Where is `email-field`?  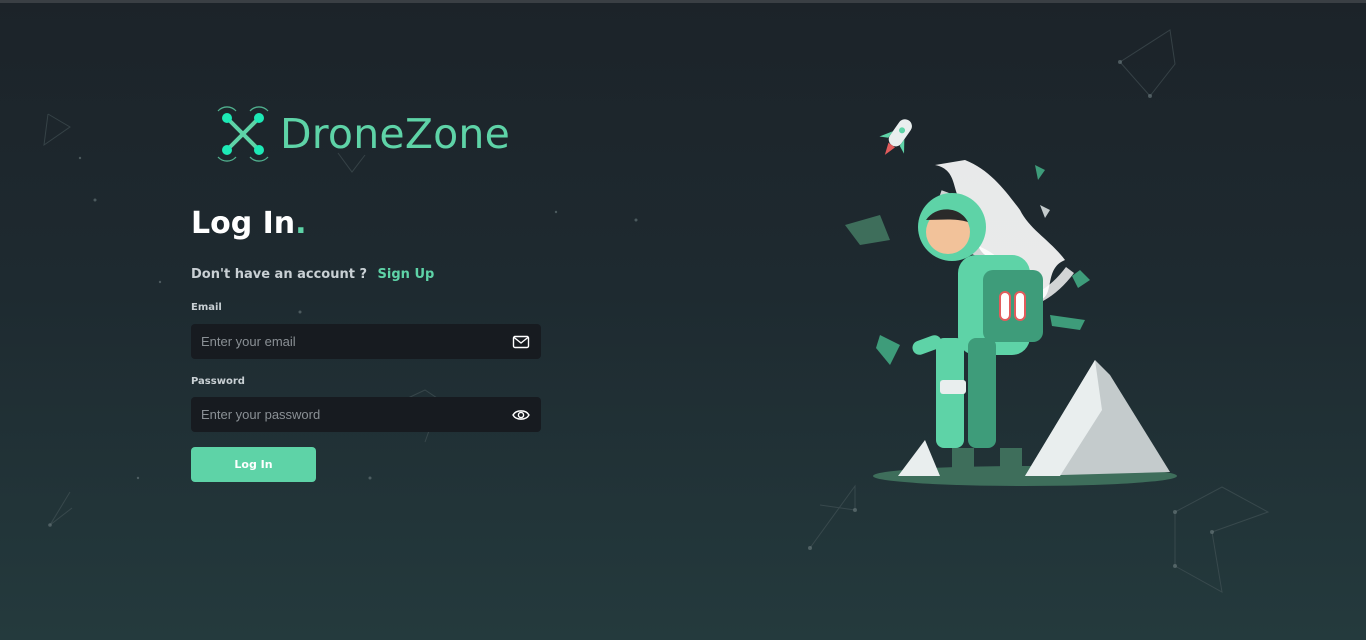 email-field is located at coordinates (346, 341).